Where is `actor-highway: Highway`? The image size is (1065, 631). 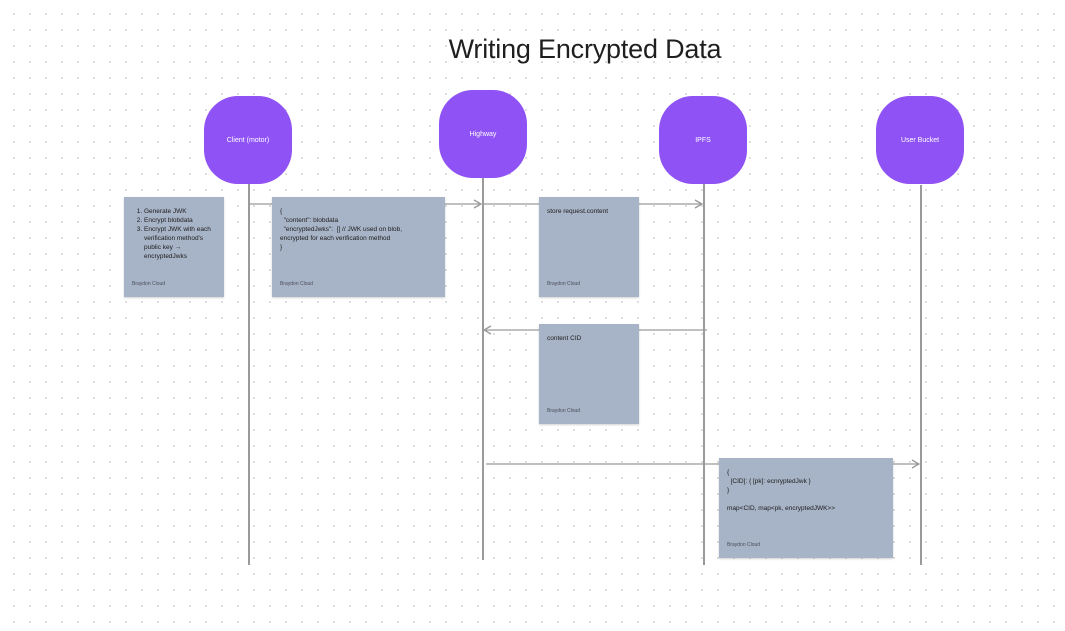 actor-highway: Highway is located at coordinates (483, 134).